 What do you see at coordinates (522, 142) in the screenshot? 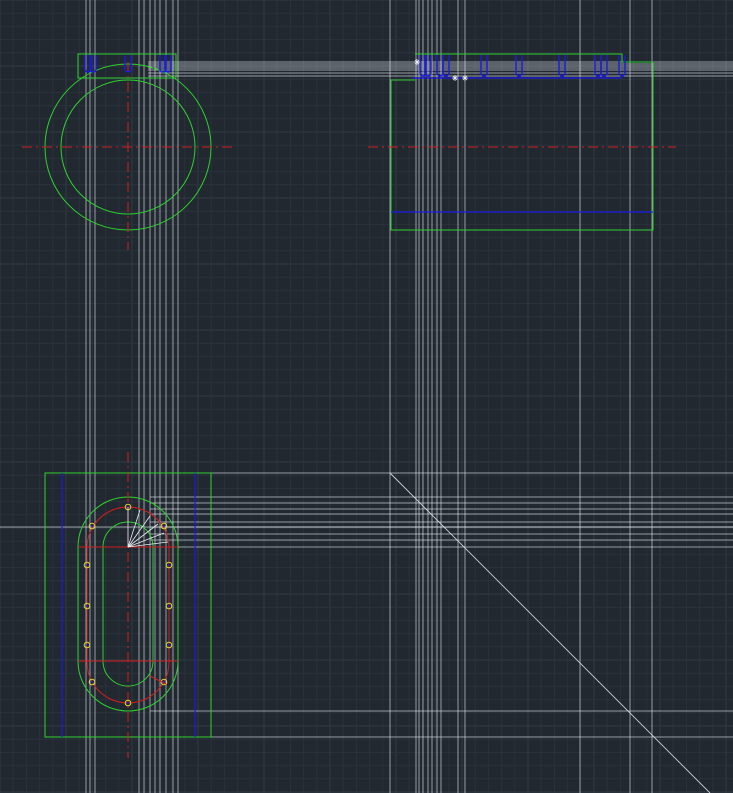
I see `front-view-outline` at bounding box center [522, 142].